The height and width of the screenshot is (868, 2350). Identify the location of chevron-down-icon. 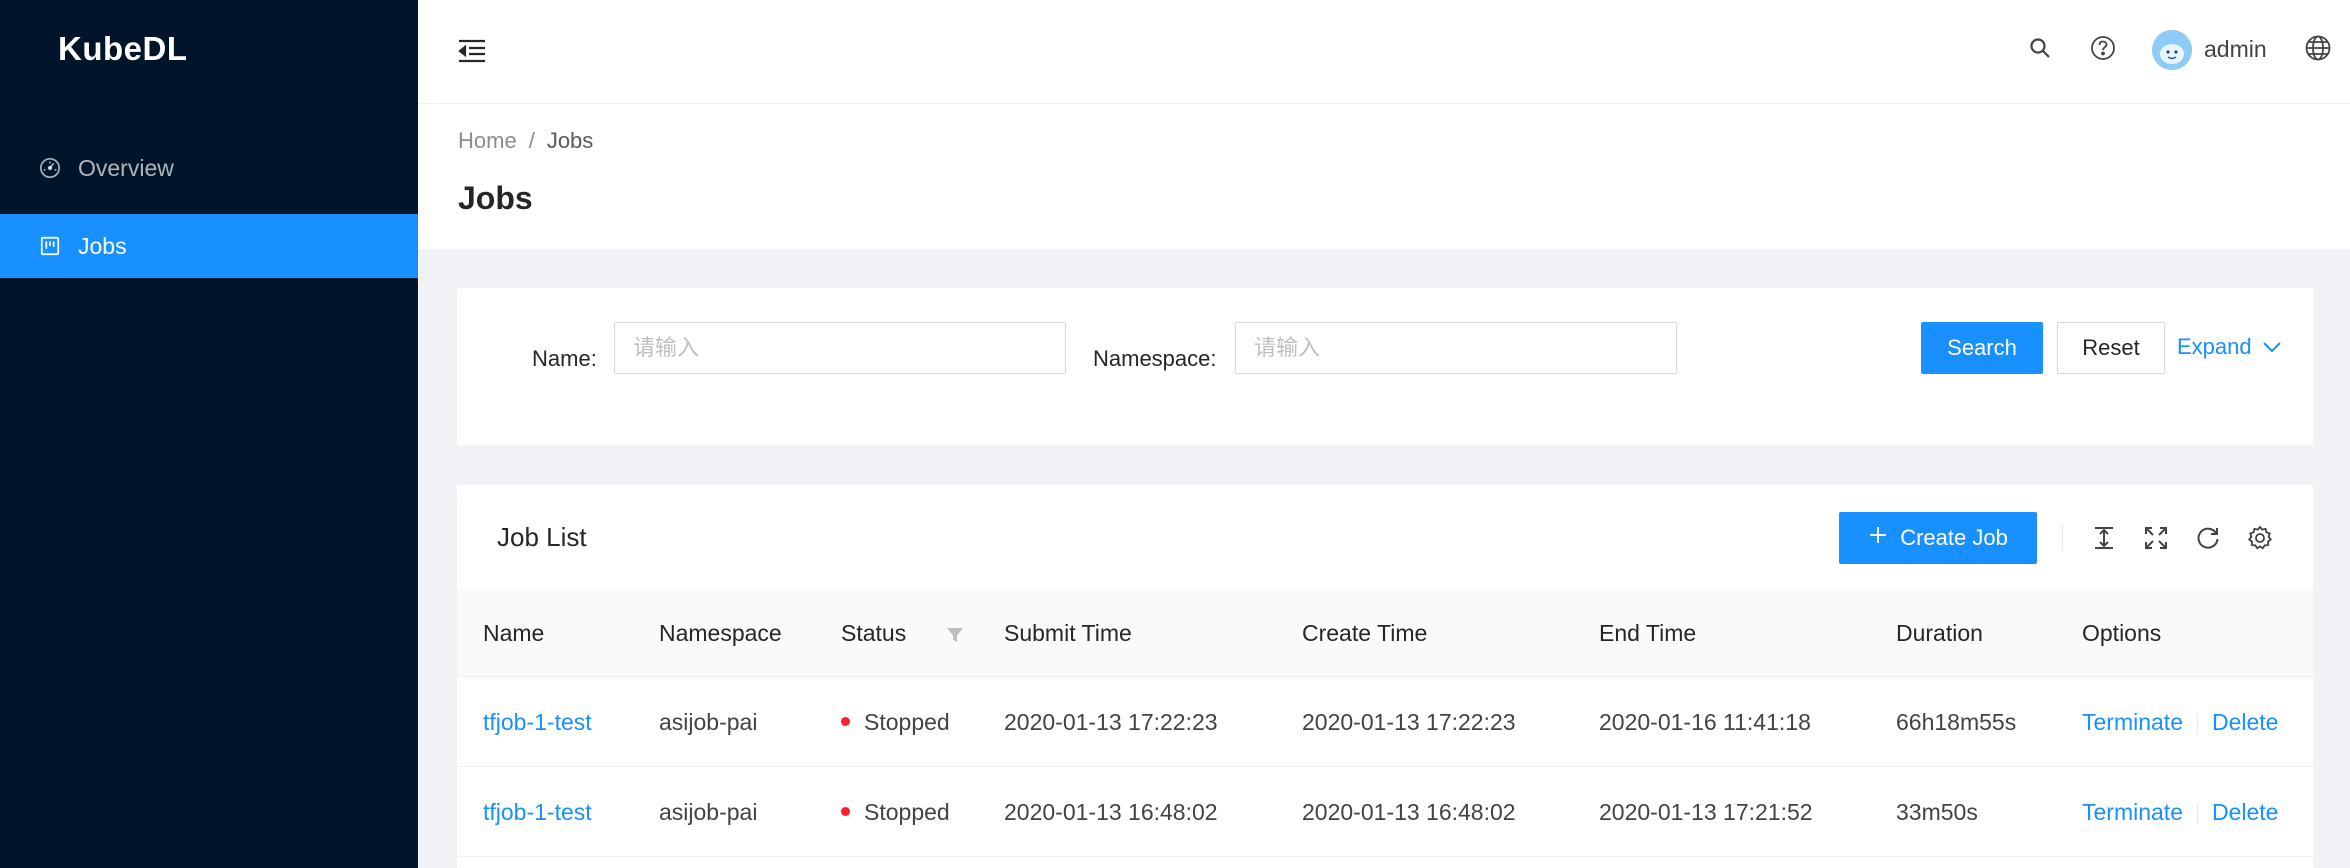
(2272, 347).